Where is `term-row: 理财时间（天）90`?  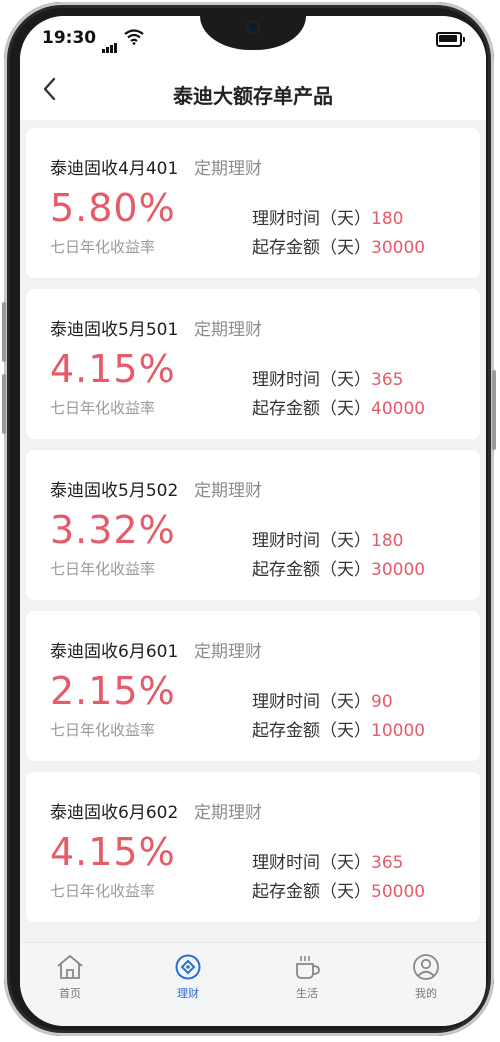
term-row: 理财时间（天）90 is located at coordinates (322, 699).